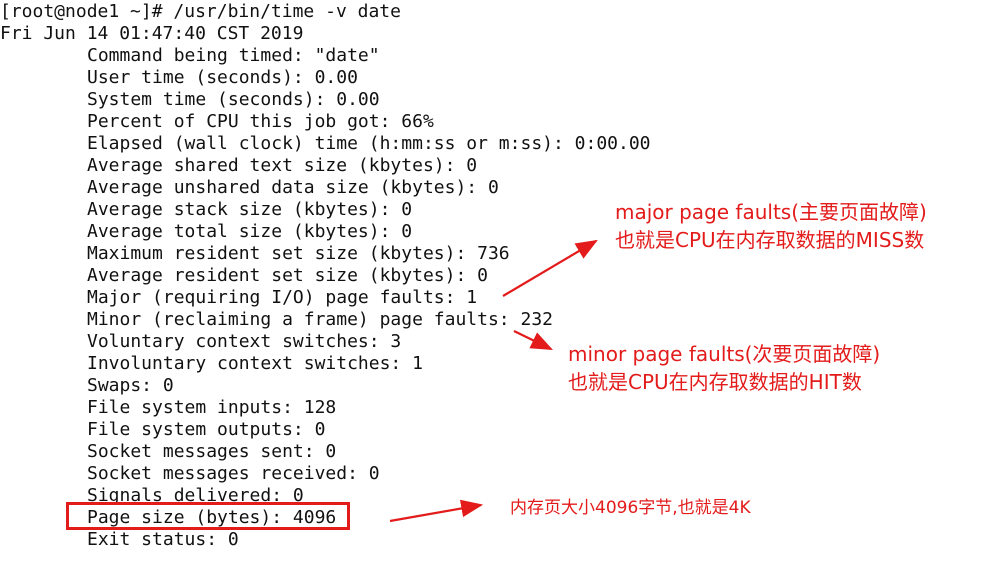 This screenshot has height=567, width=989. I want to click on page-size-annotation: 内存页大小4096字节,也就是4K, so click(630, 508).